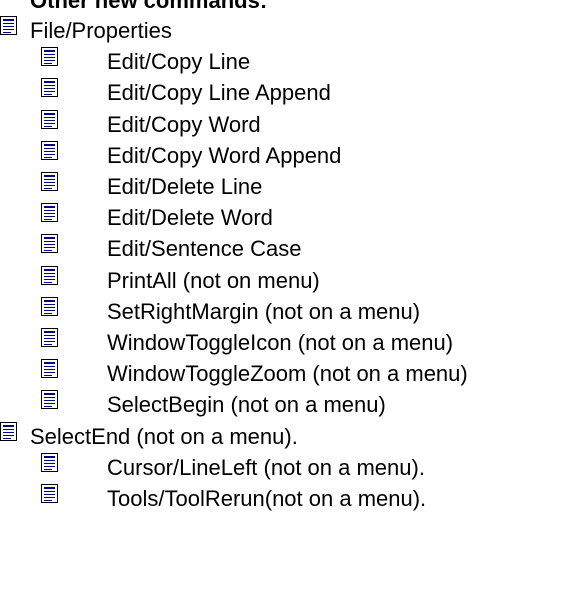 The image size is (582, 605). I want to click on topic-item: Edit/Delete Word, so click(291, 218).